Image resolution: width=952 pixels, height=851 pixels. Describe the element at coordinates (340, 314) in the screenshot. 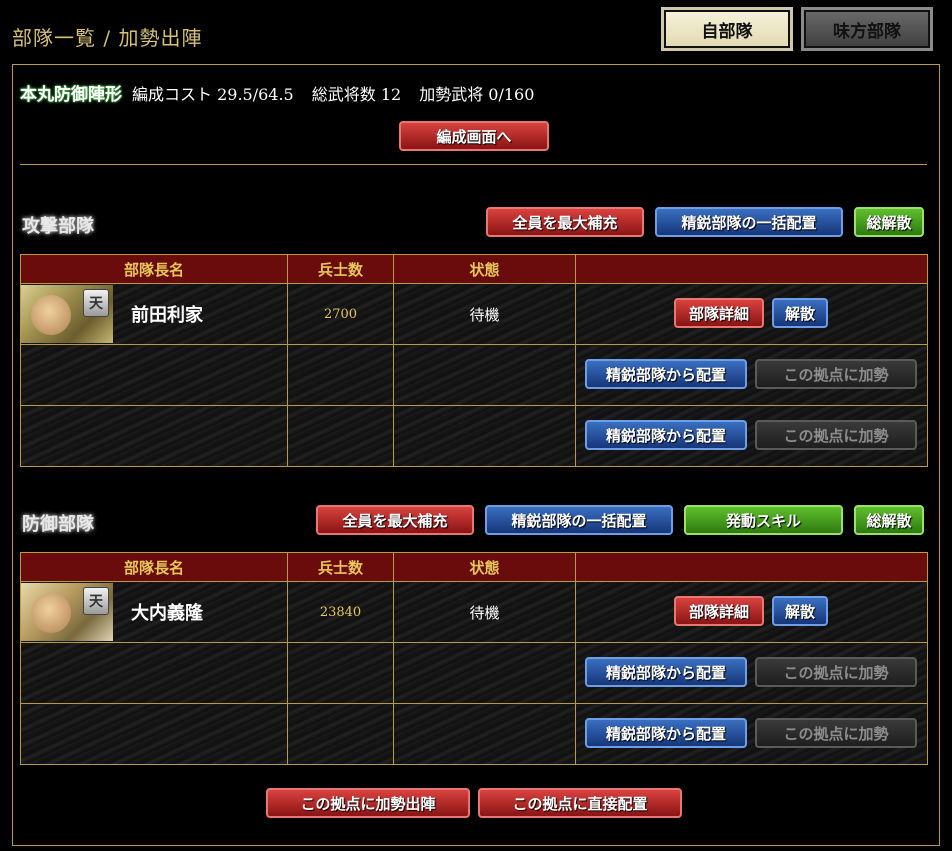

I see `soldier-count: 2700` at that location.